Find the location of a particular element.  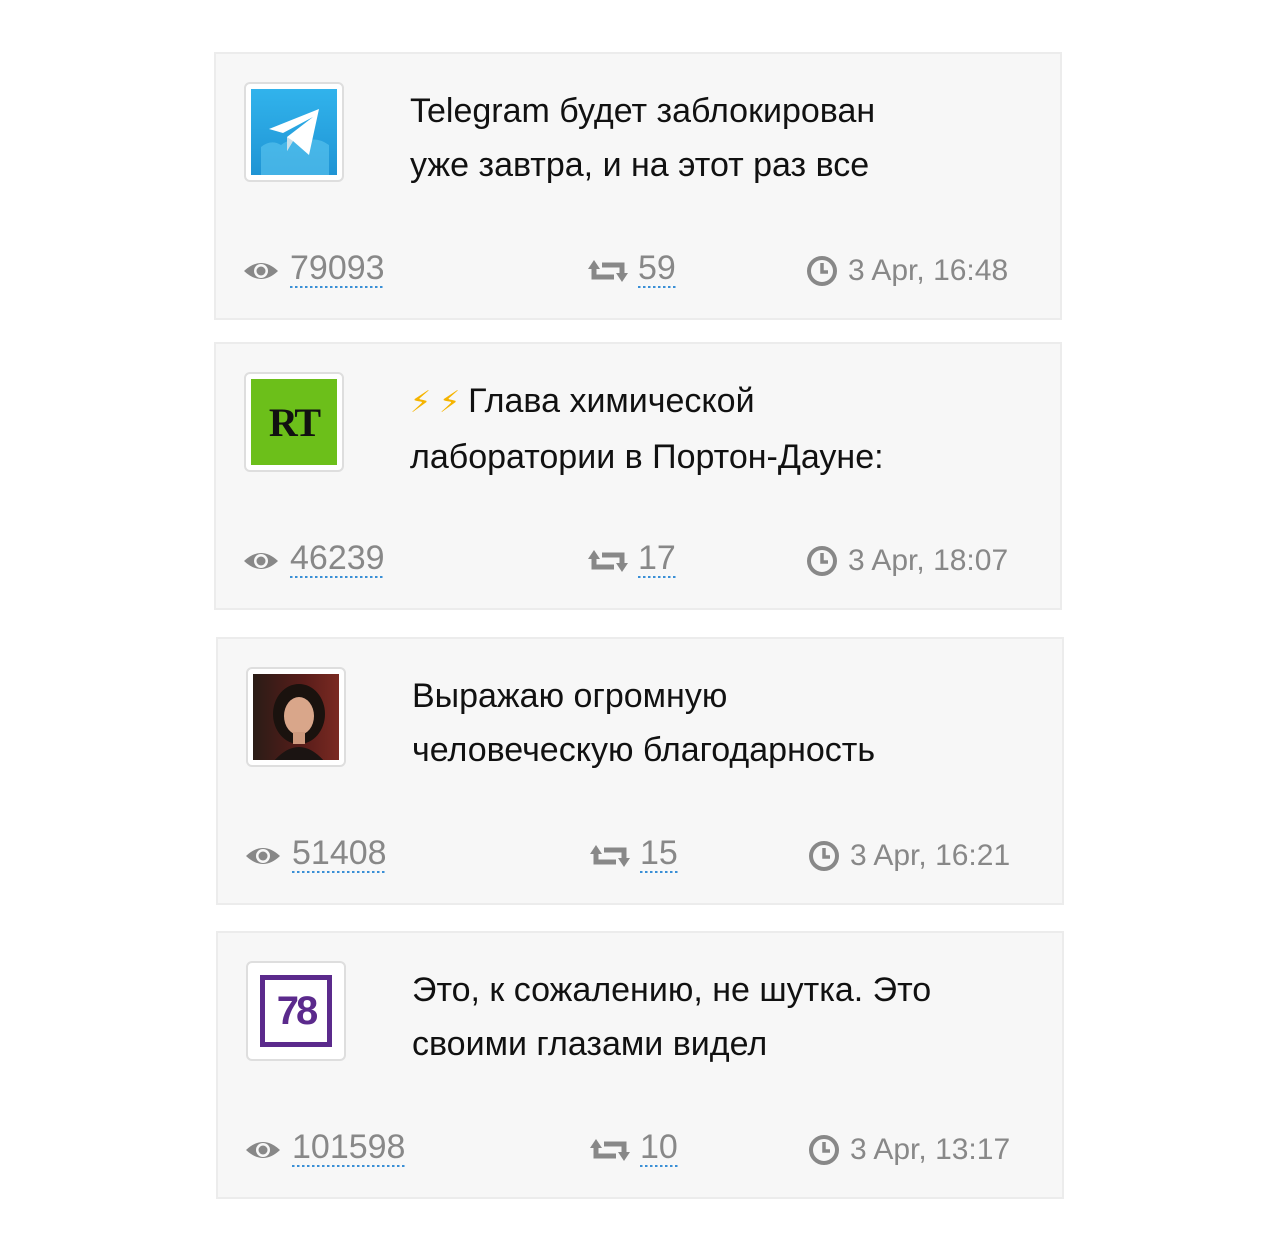

shares-stat: 15 is located at coordinates (634, 856).